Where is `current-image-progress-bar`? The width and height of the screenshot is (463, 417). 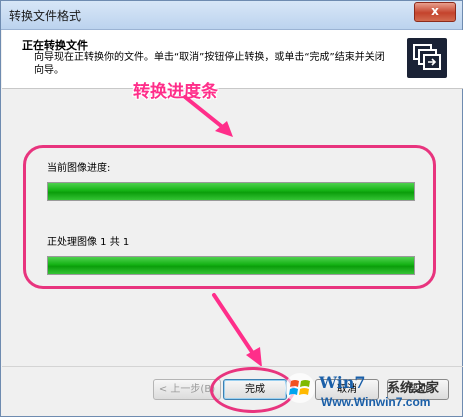
current-image-progress-bar is located at coordinates (231, 191).